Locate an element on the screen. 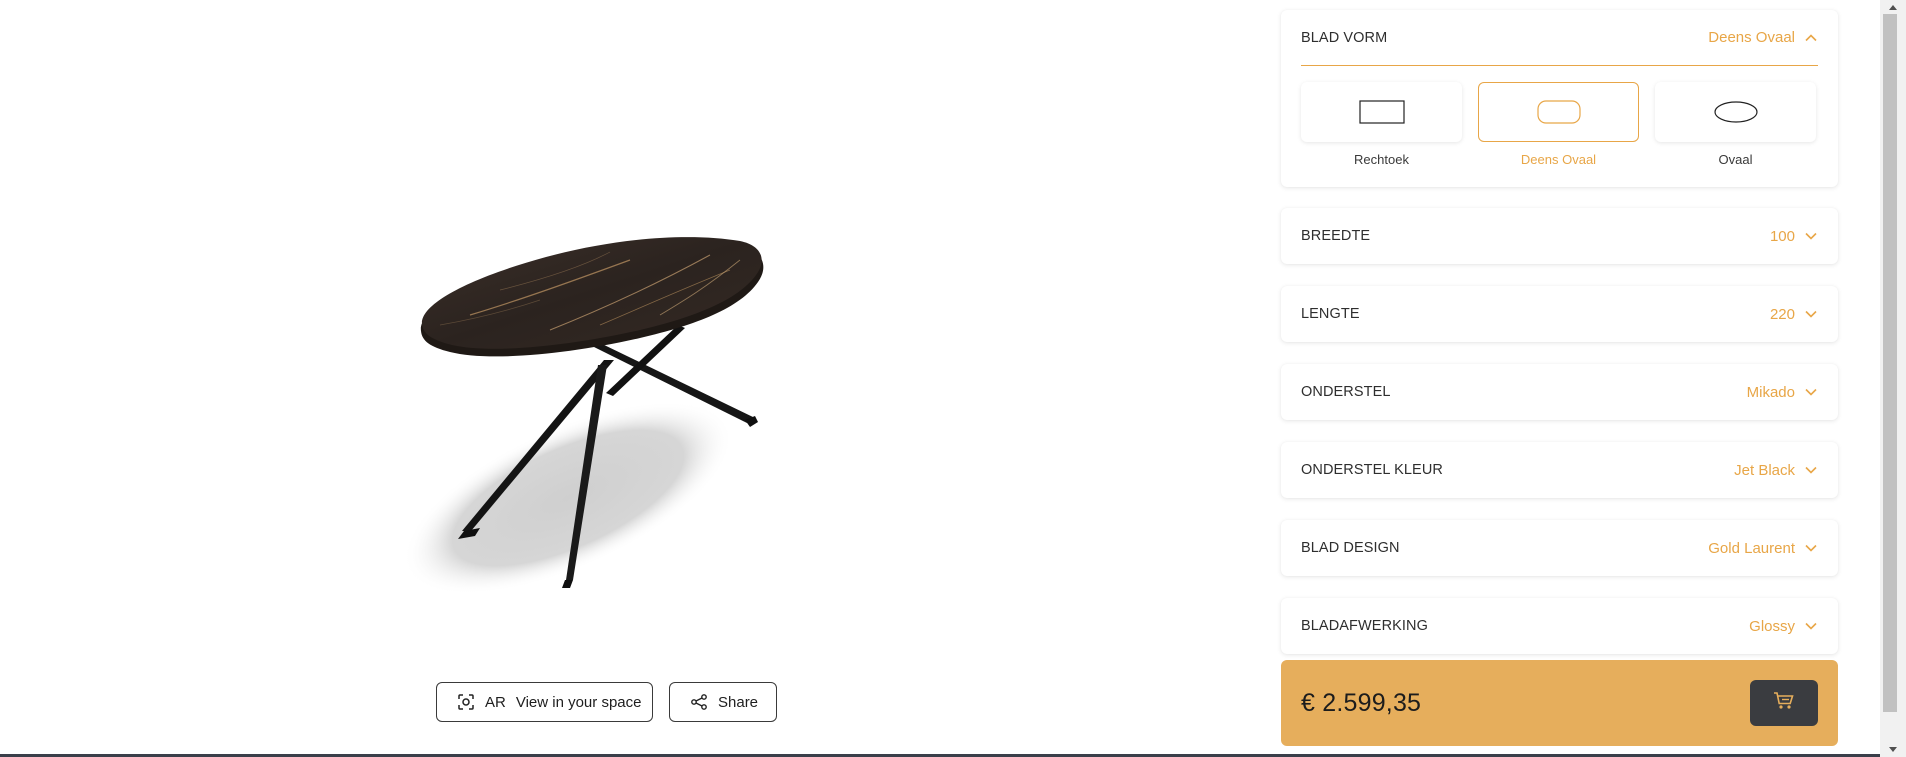 This screenshot has height=757, width=1906. onderstel-kleur-section: ONDERSTEL KLEUR Jet Black is located at coordinates (1559, 470).